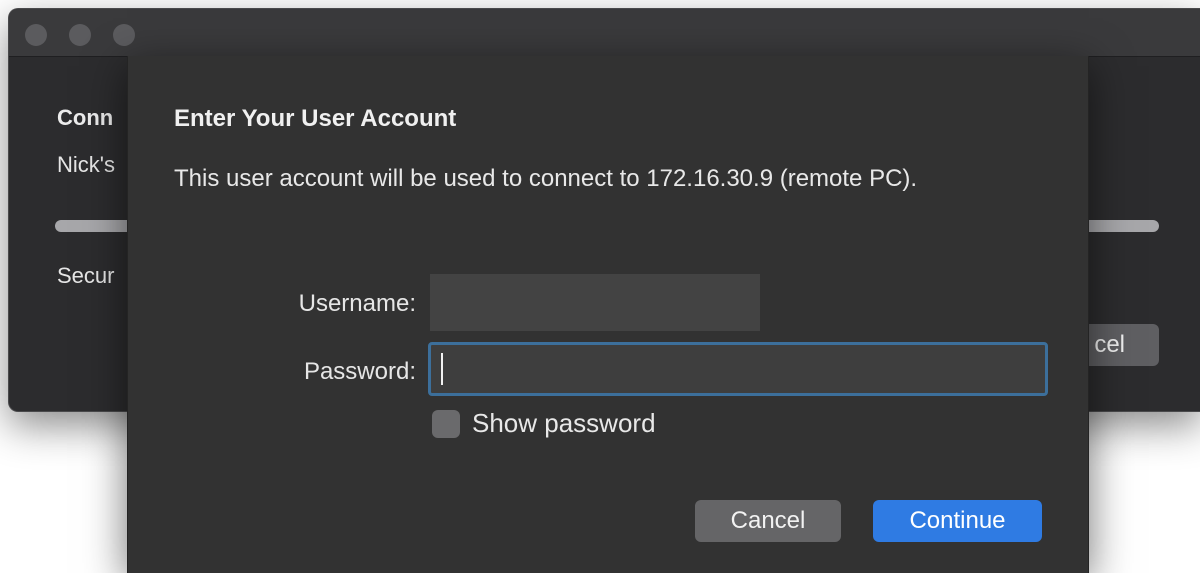 This screenshot has width=1200, height=573. What do you see at coordinates (957, 521) in the screenshot?
I see `continue-button: Continue` at bounding box center [957, 521].